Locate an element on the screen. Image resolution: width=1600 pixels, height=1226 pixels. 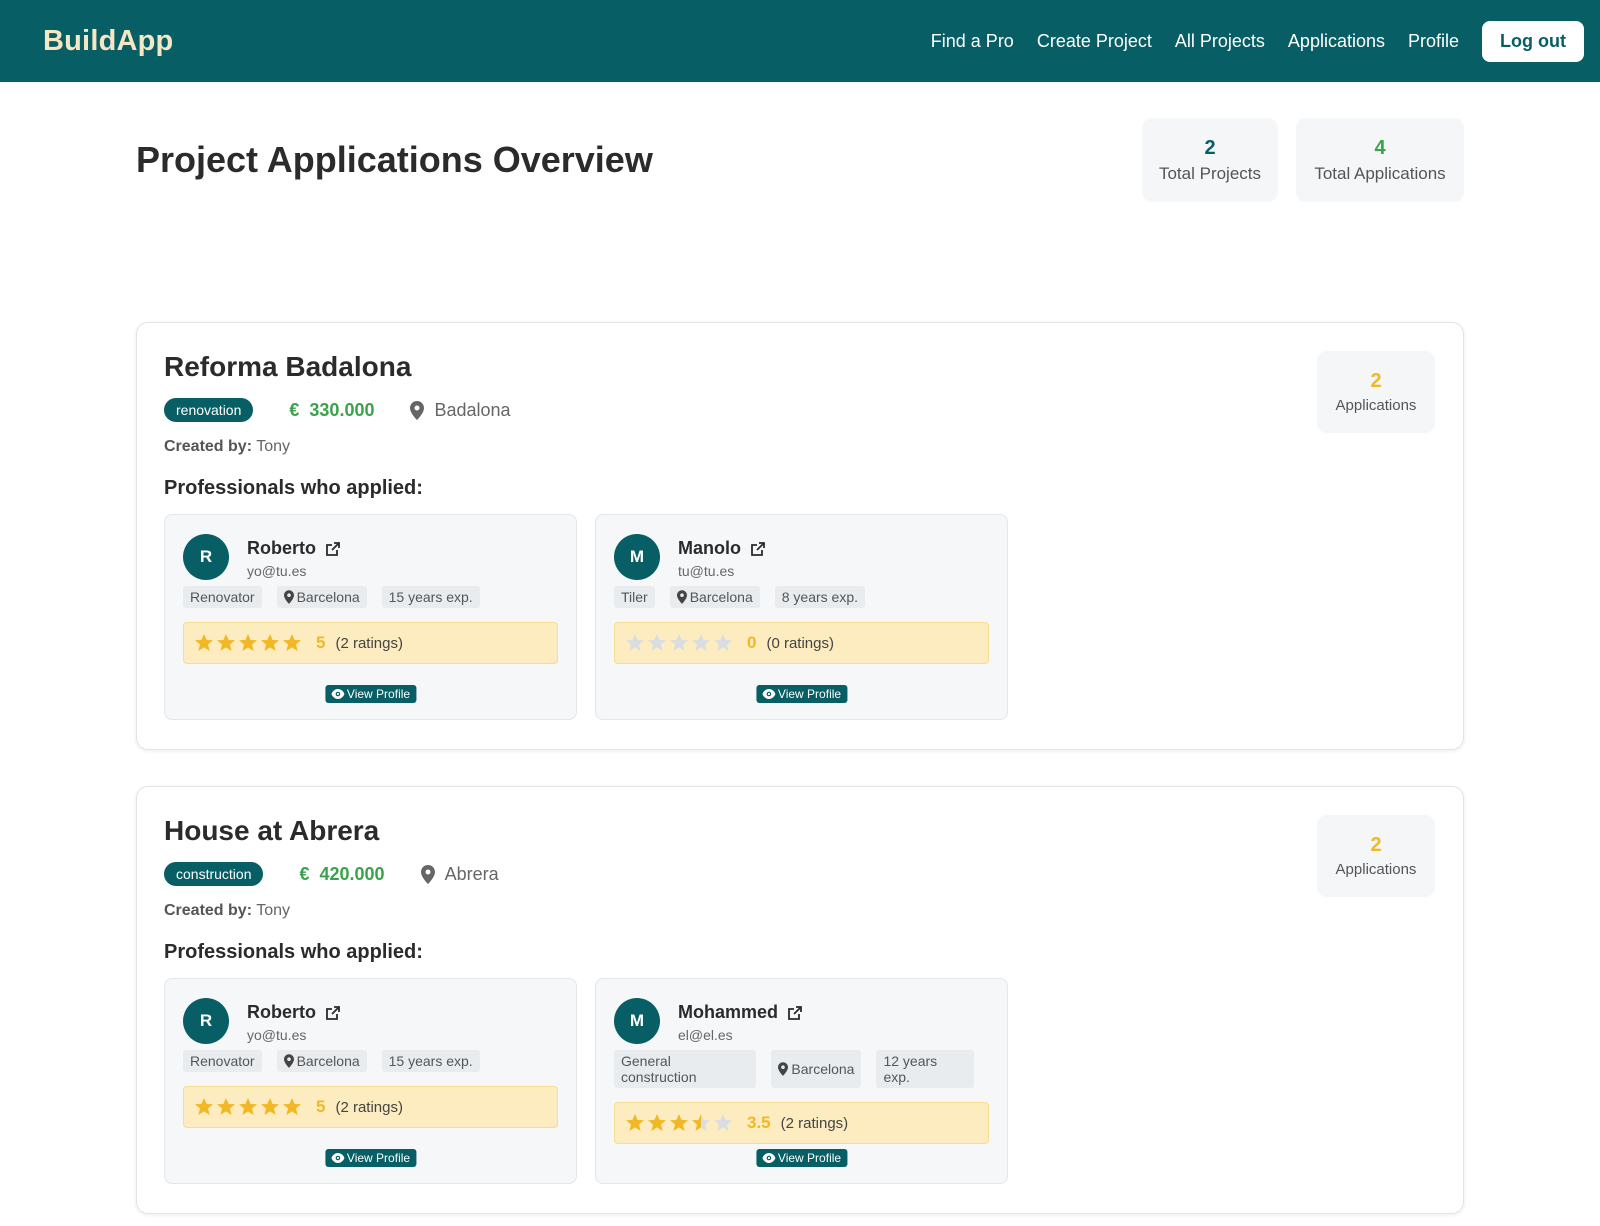
professional-name-row: Manolo is located at coordinates (722, 548).